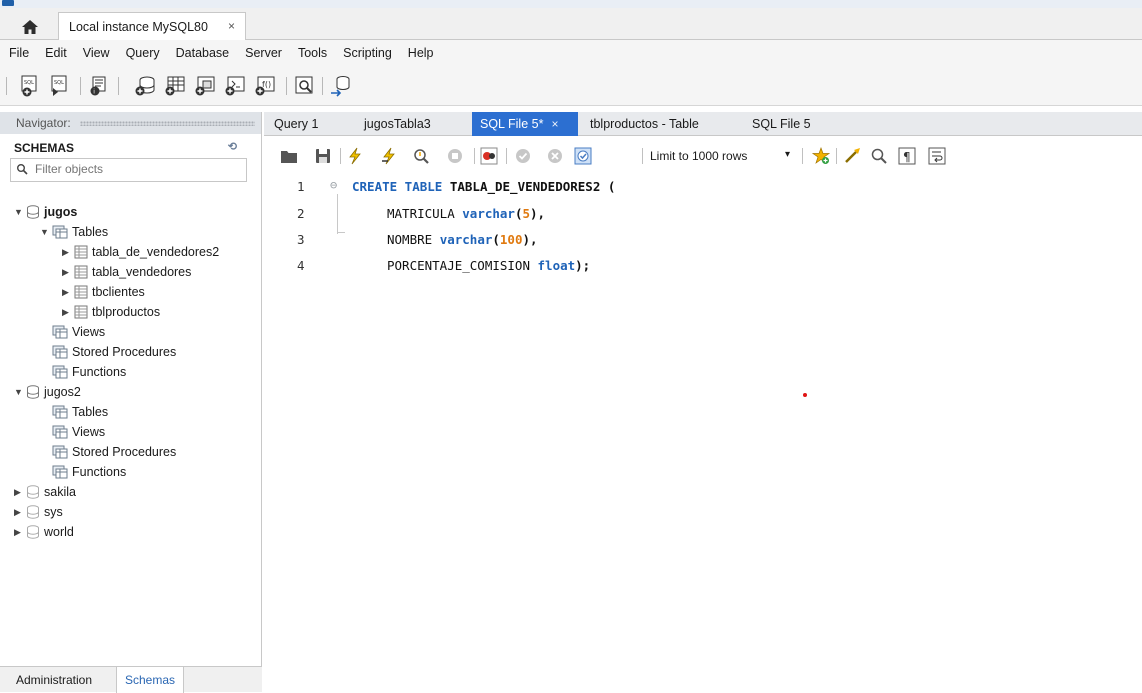  Describe the element at coordinates (311, 53) in the screenshot. I see `menu-tools: Tools` at that location.